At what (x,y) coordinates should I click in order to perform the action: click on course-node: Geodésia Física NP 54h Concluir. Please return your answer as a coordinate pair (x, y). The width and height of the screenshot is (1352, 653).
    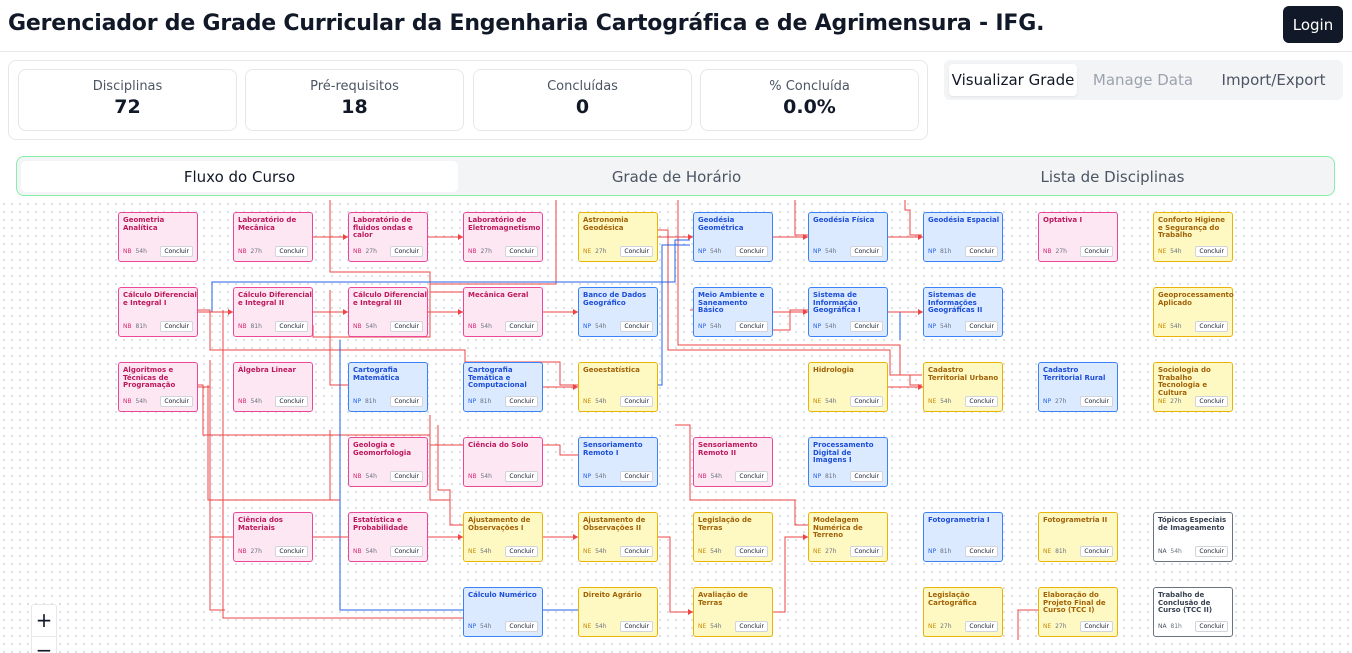
    Looking at the image, I should click on (848, 237).